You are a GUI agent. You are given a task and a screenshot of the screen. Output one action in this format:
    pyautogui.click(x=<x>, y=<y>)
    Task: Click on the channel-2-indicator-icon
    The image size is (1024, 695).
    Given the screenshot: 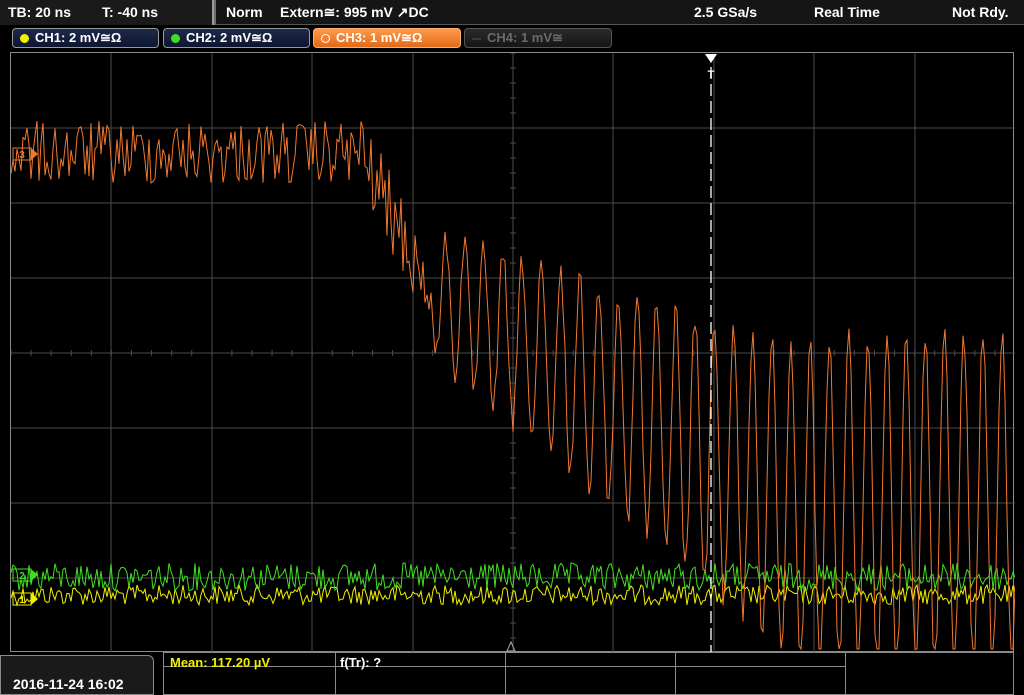 What is the action you would take?
    pyautogui.click(x=175, y=38)
    